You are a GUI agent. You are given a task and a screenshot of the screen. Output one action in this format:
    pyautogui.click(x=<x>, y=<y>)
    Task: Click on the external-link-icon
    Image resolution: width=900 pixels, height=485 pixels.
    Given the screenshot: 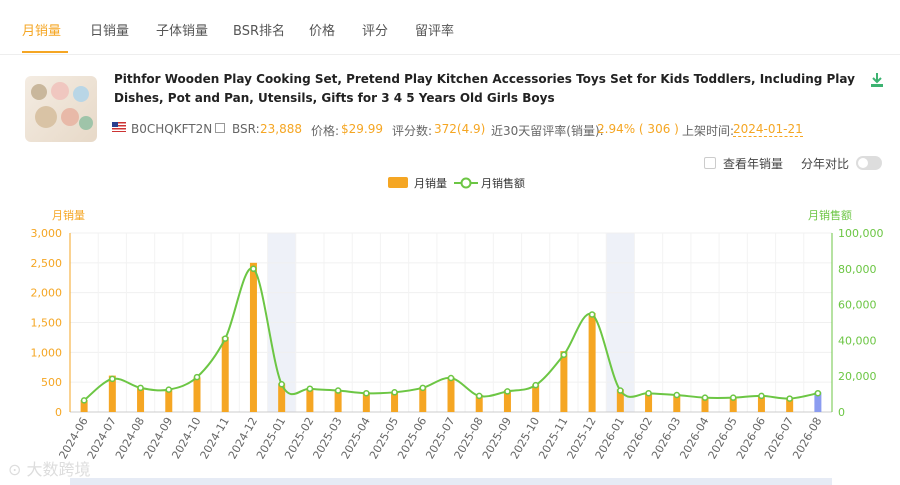 What is the action you would take?
    pyautogui.click(x=220, y=128)
    